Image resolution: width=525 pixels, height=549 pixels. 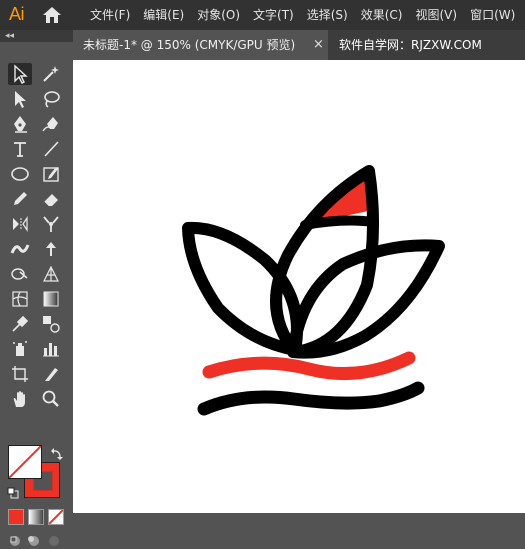 I want to click on none-slash-icon, so click(x=56, y=517).